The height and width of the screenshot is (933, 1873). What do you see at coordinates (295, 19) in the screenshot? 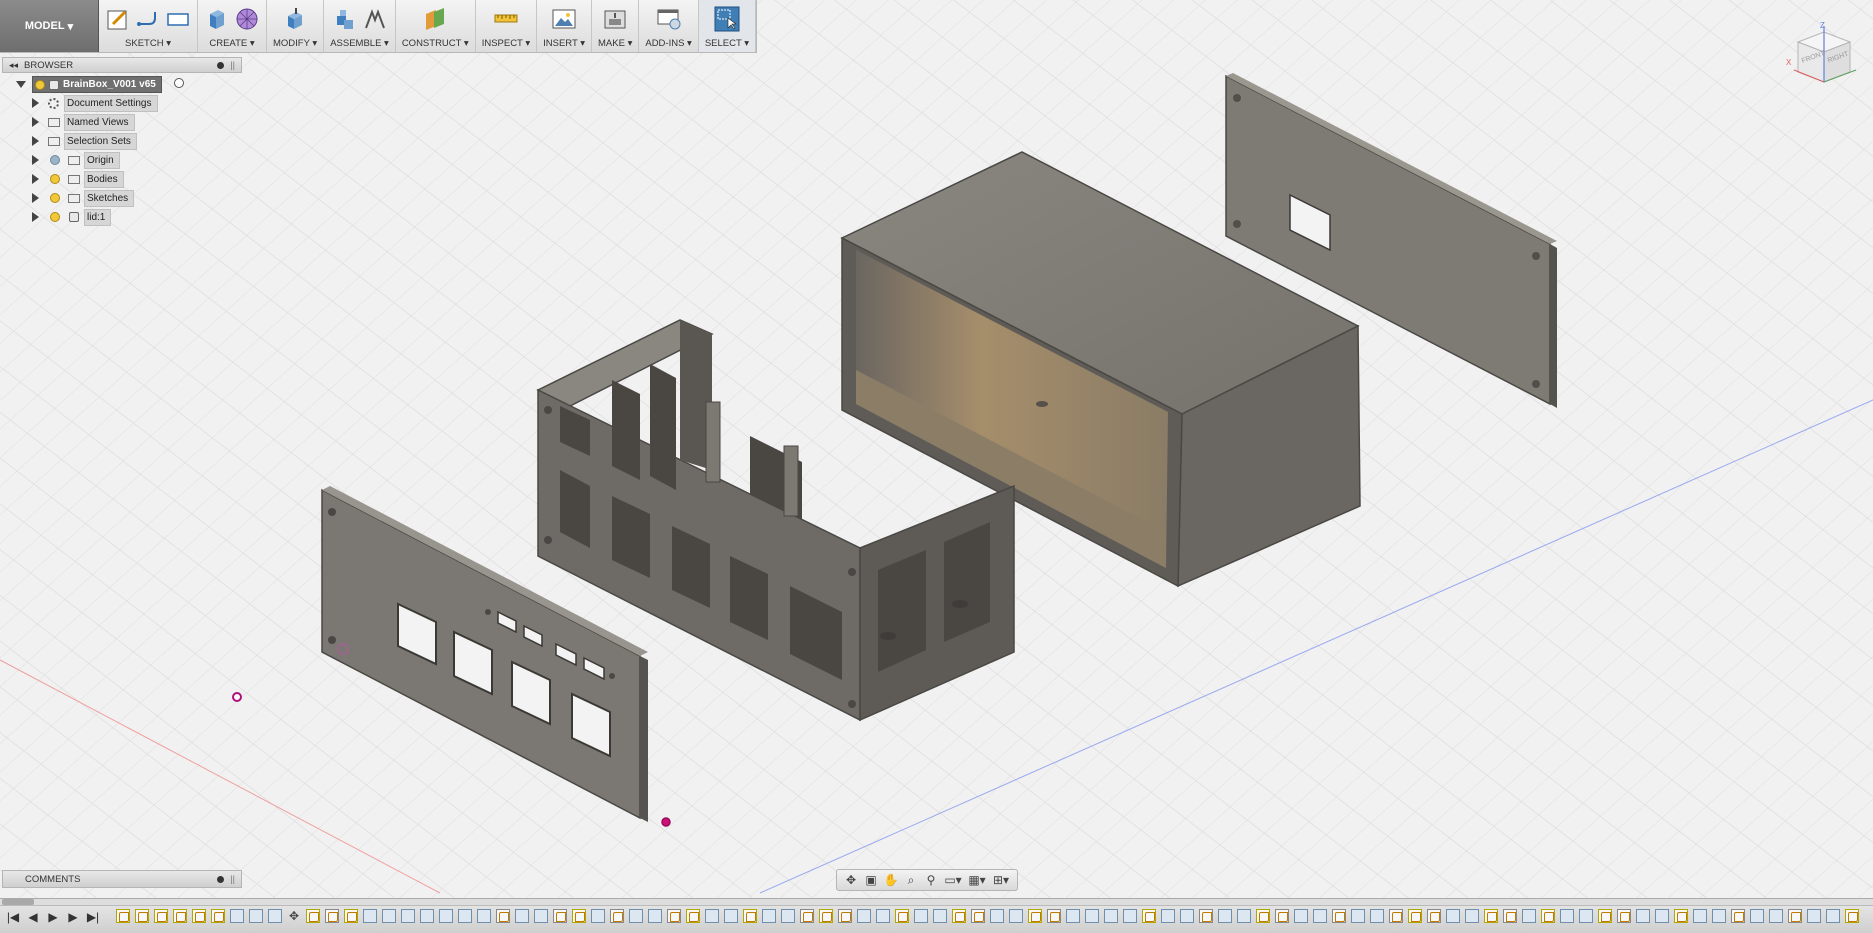
I see `press-pull-icon` at bounding box center [295, 19].